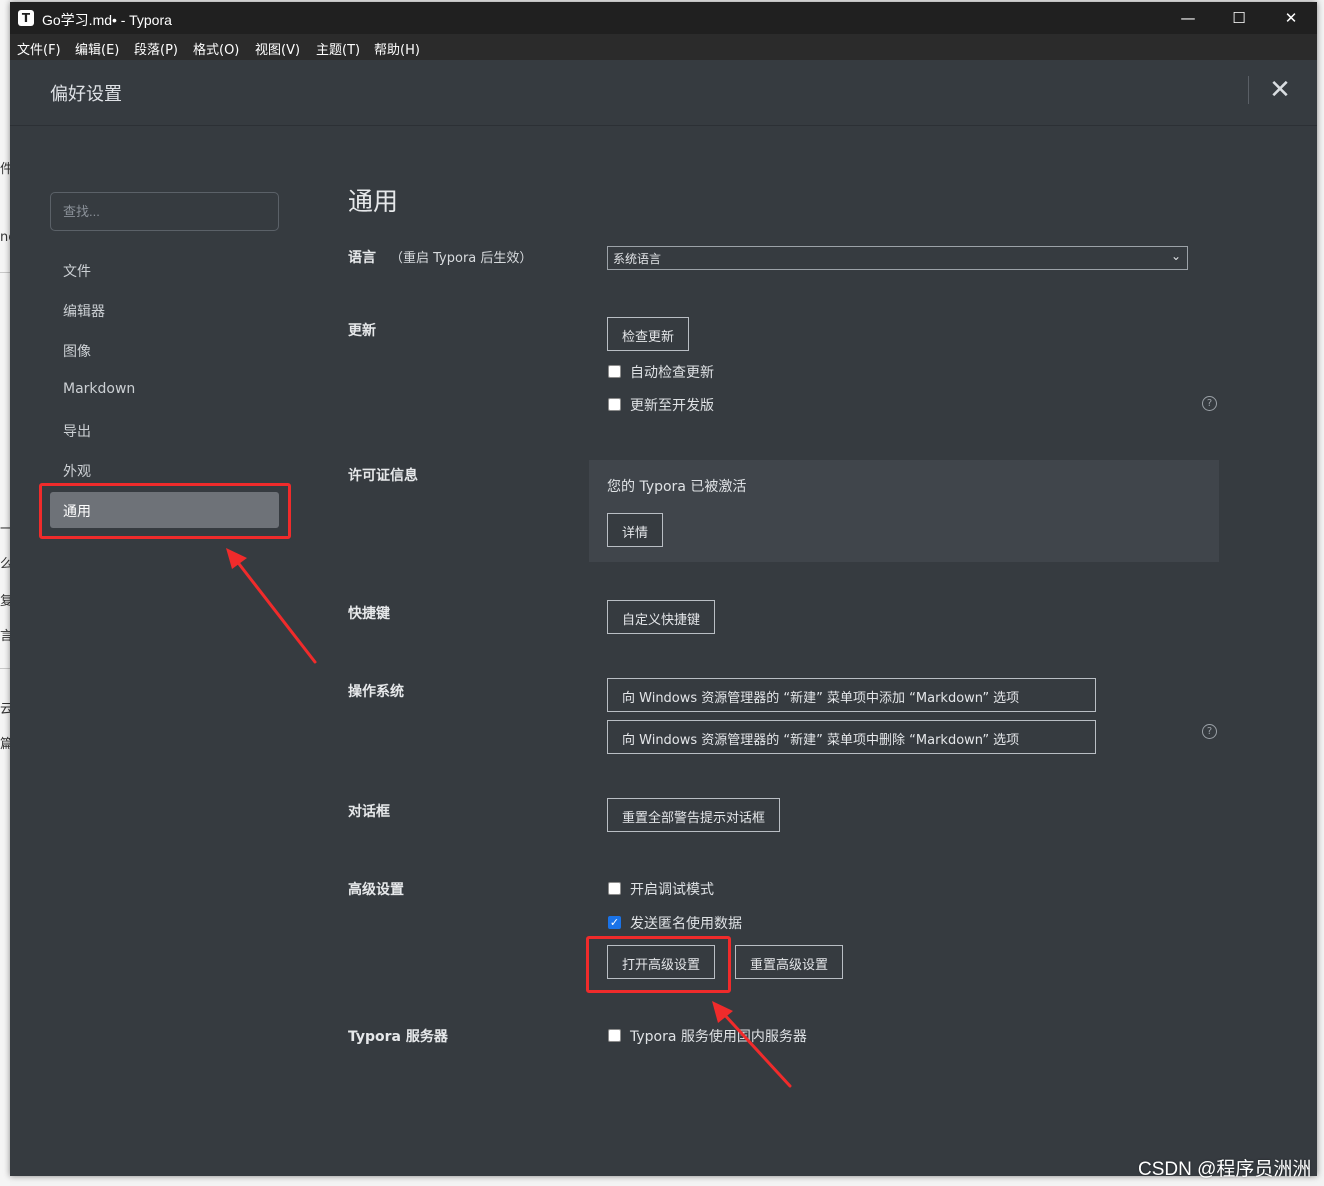  I want to click on arrow-to-open-advanced, so click(752, 1044).